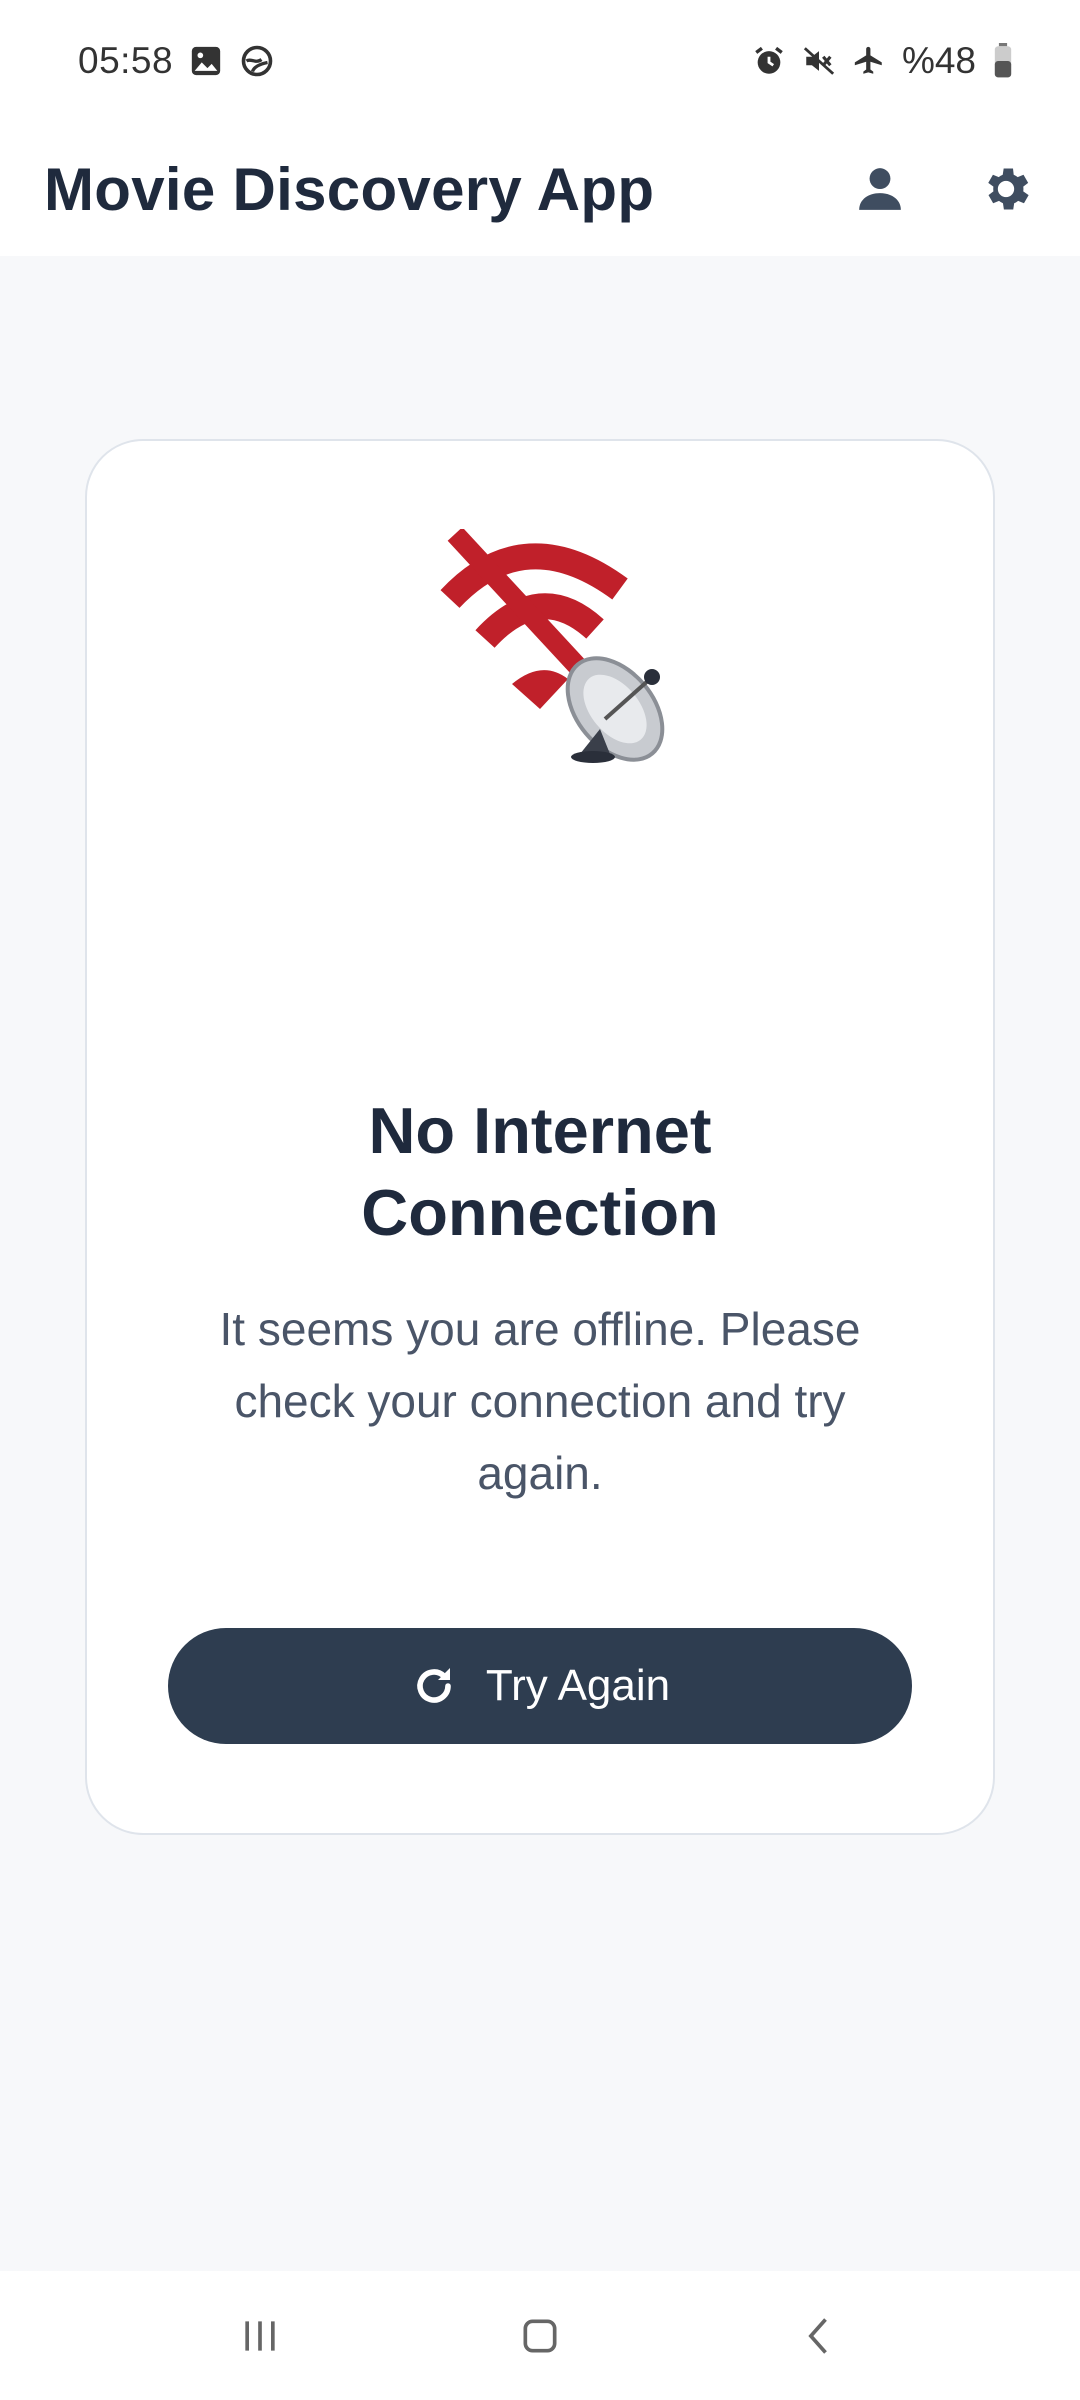  I want to click on recent-apps-button, so click(260, 2336).